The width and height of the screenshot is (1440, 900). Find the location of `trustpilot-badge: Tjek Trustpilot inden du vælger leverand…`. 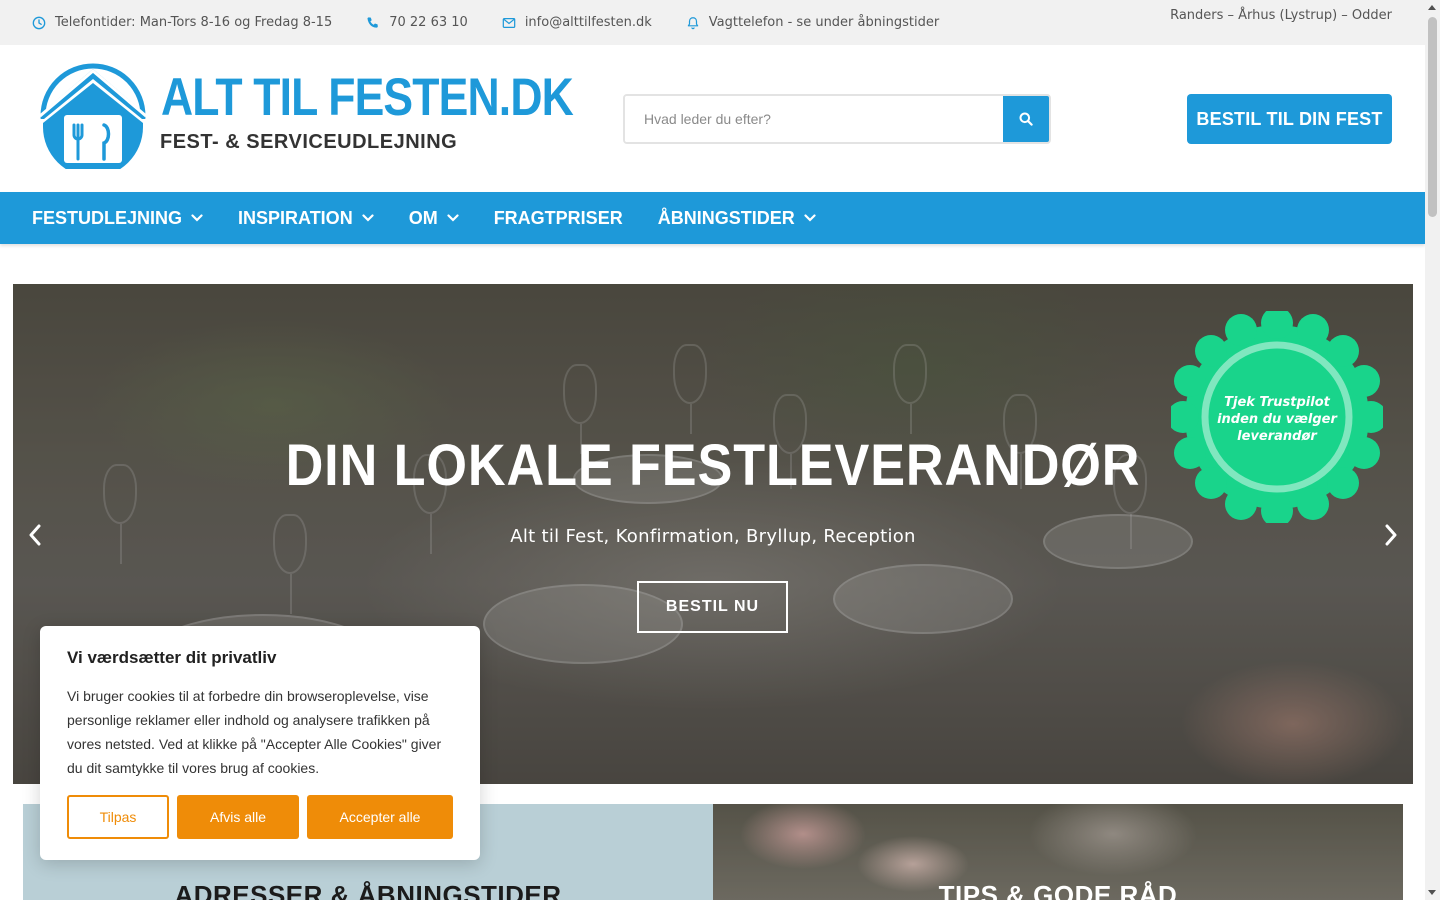

trustpilot-badge: Tjek Trustpilot inden du vælger leverand… is located at coordinates (1277, 417).